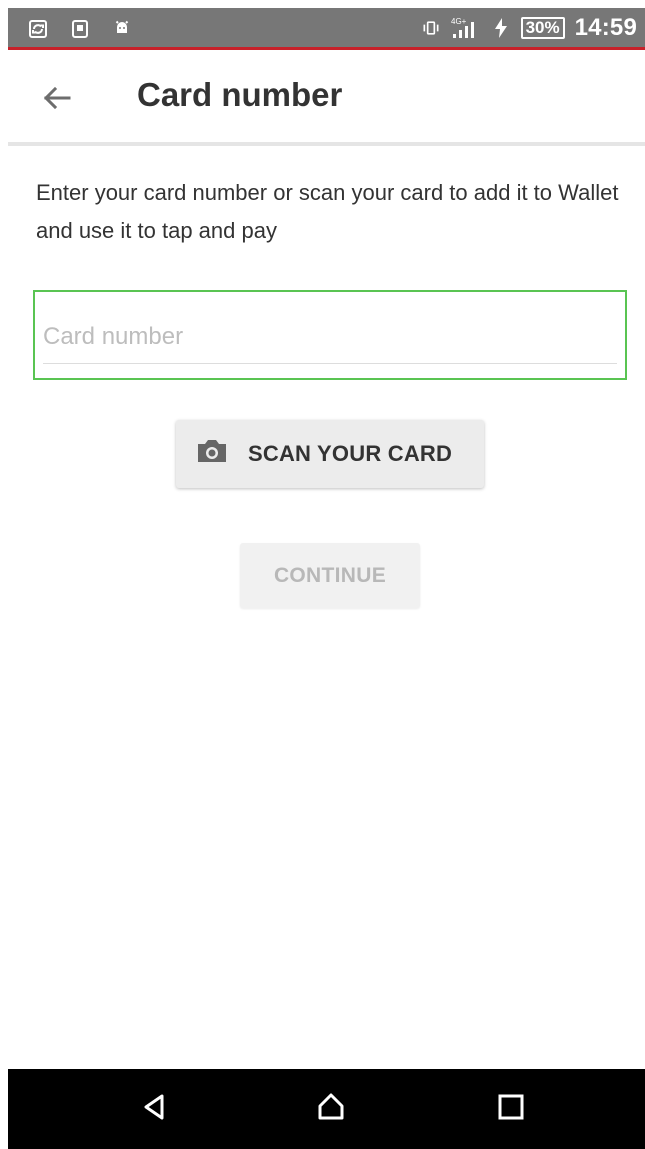 Image resolution: width=645 pixels, height=1149 pixels. I want to click on status-left-icons, so click(80, 29).